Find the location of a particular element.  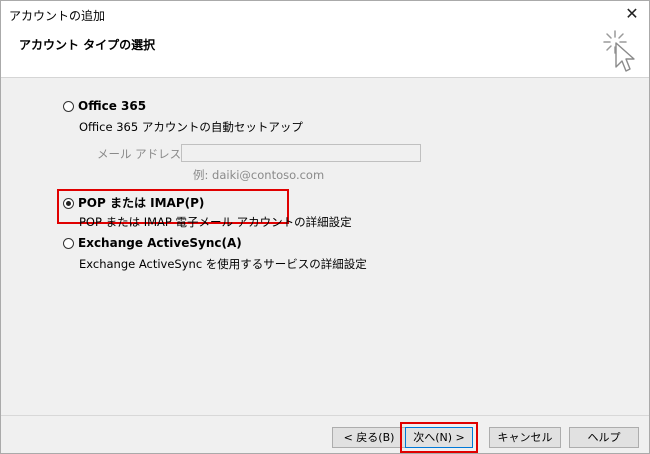

pop-imap-description: POP または IMAP 電子メール アカウントの詳細設定 is located at coordinates (215, 222).